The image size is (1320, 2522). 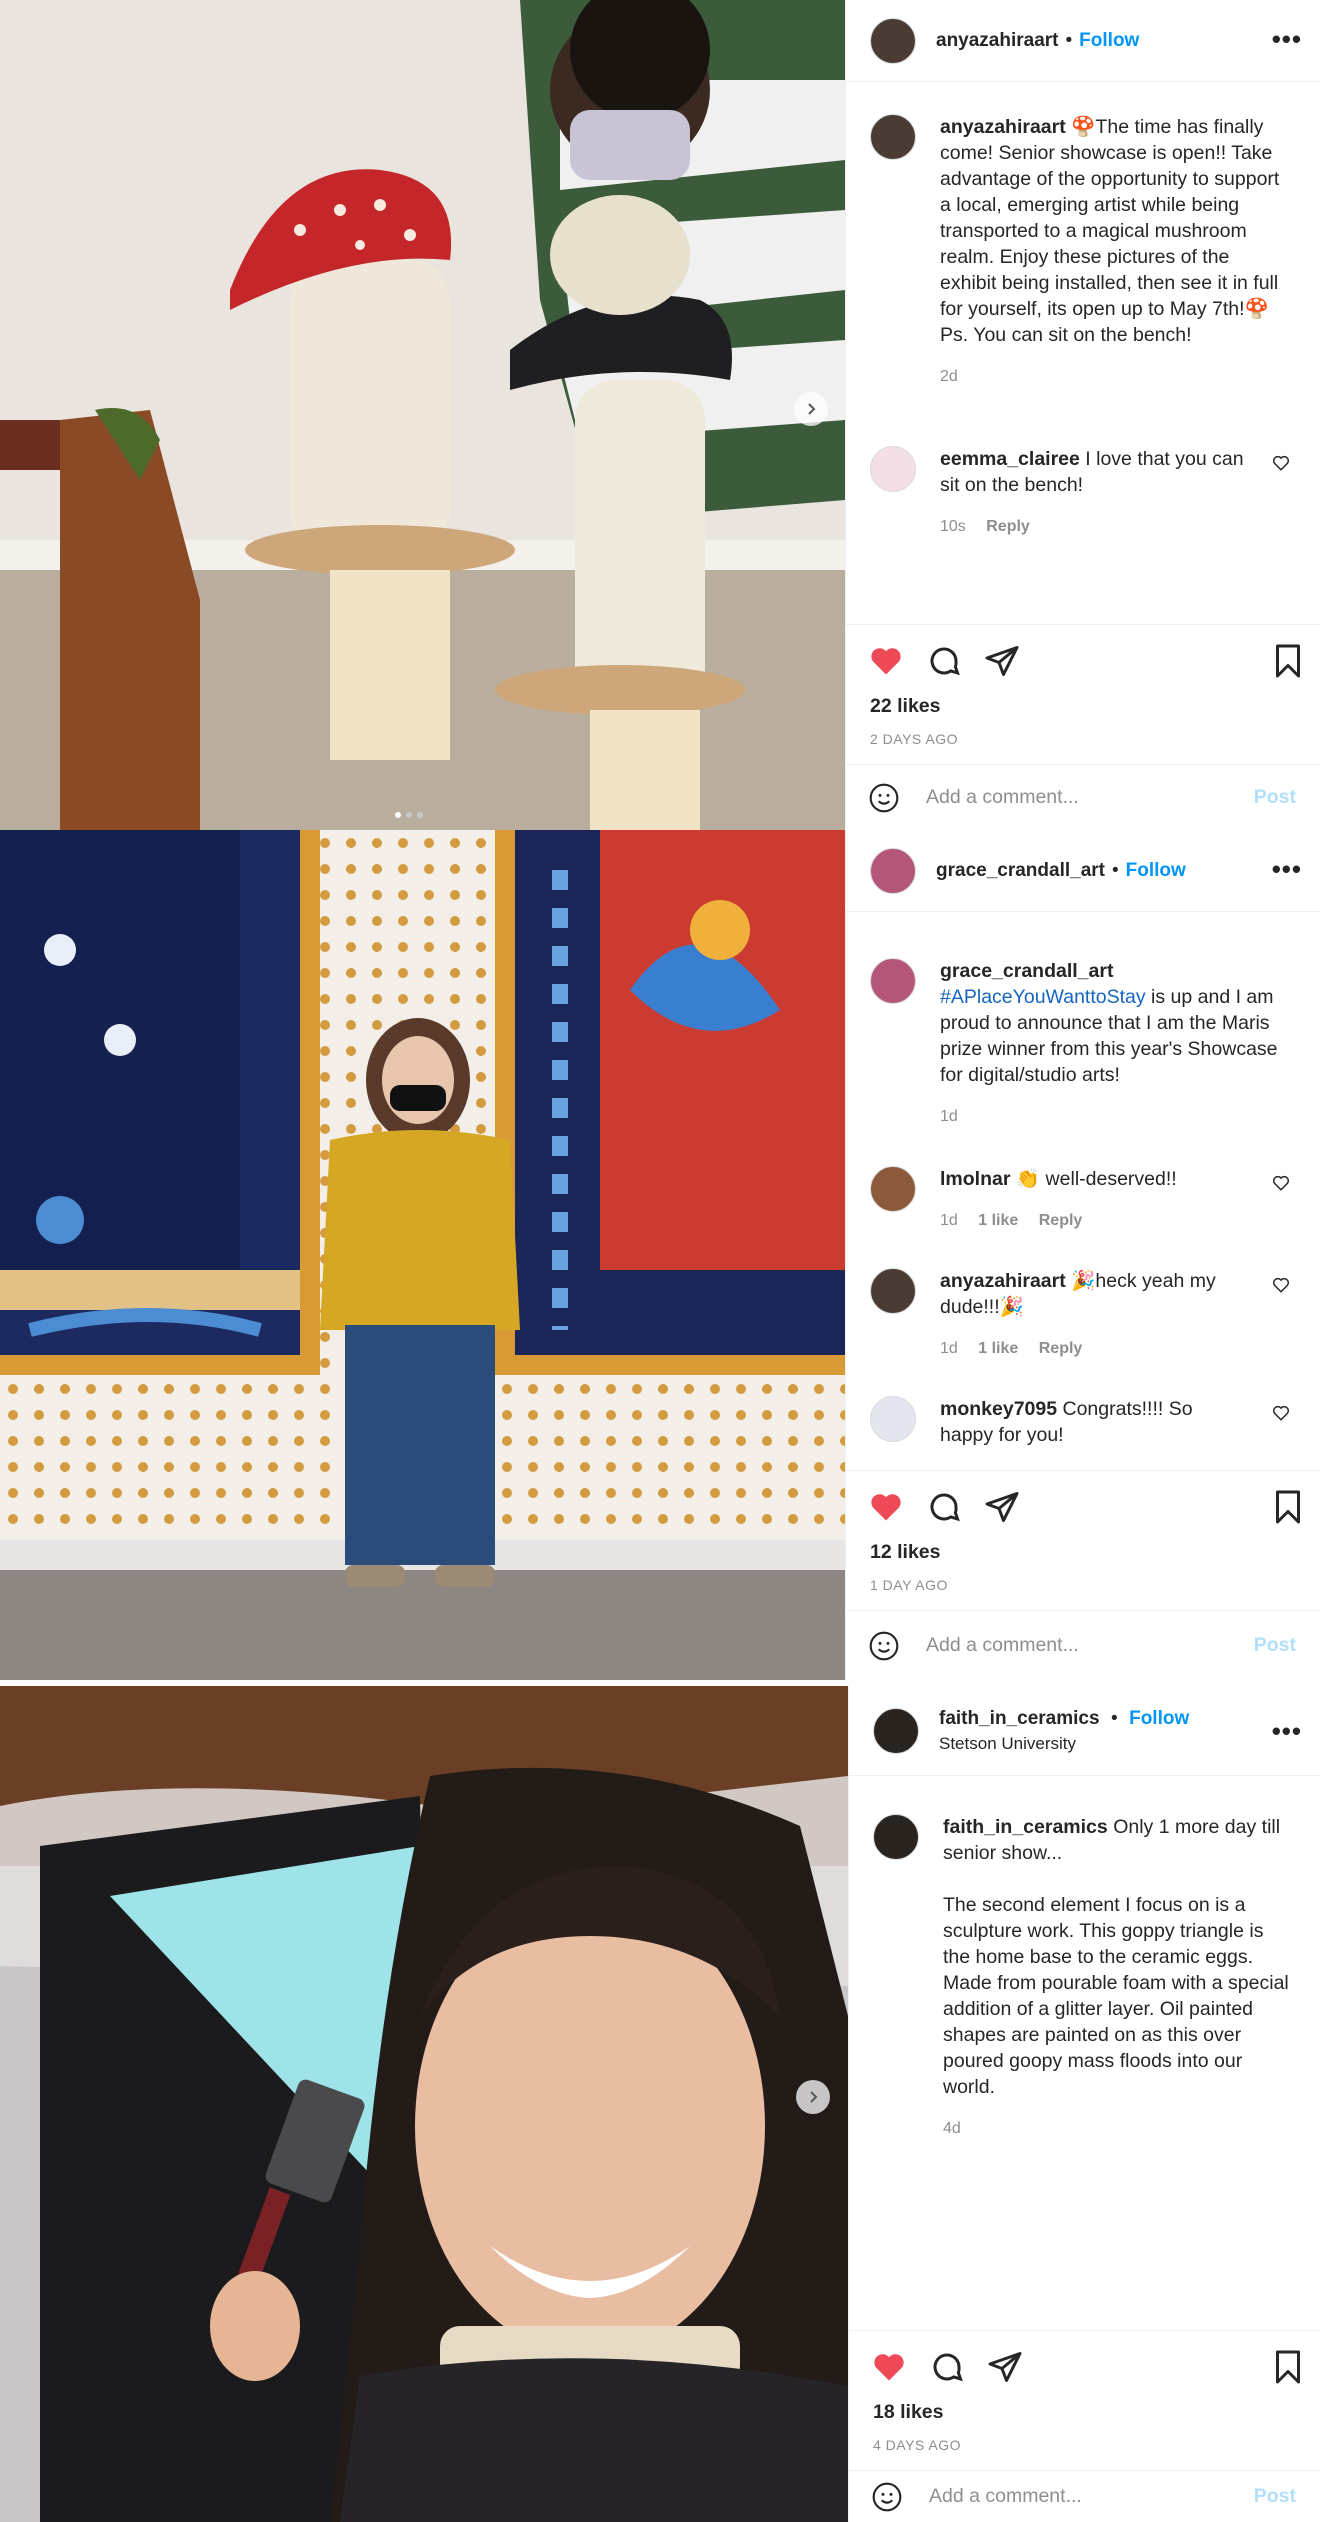 What do you see at coordinates (1003, 1281) in the screenshot?
I see `comment-username: anyazahiraart` at bounding box center [1003, 1281].